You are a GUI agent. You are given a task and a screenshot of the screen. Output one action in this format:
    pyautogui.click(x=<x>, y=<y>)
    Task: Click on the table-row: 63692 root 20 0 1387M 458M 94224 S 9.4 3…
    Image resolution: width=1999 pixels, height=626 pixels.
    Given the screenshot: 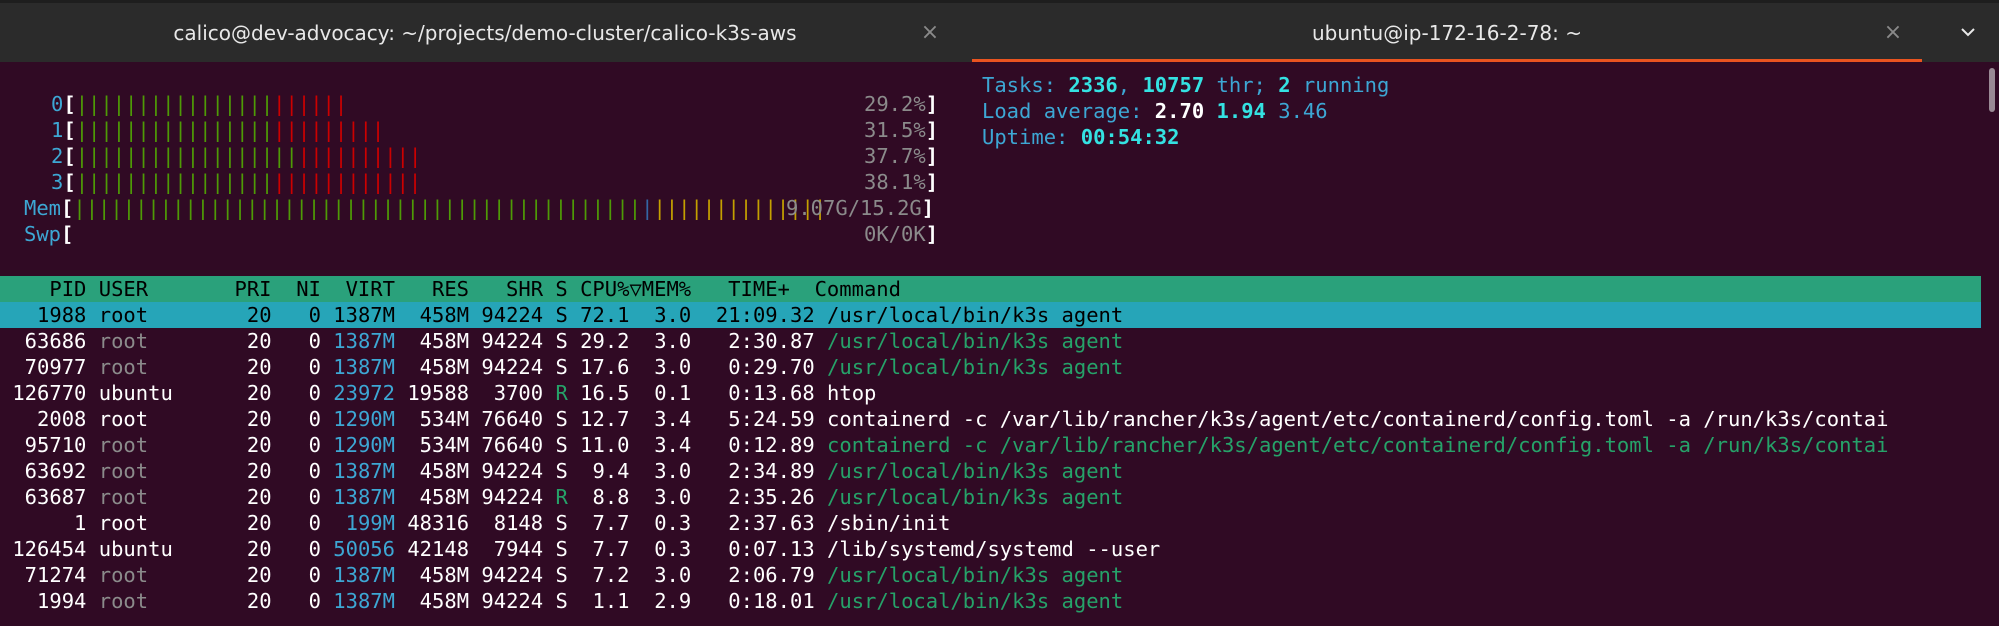 What is the action you would take?
    pyautogui.click(x=562, y=471)
    